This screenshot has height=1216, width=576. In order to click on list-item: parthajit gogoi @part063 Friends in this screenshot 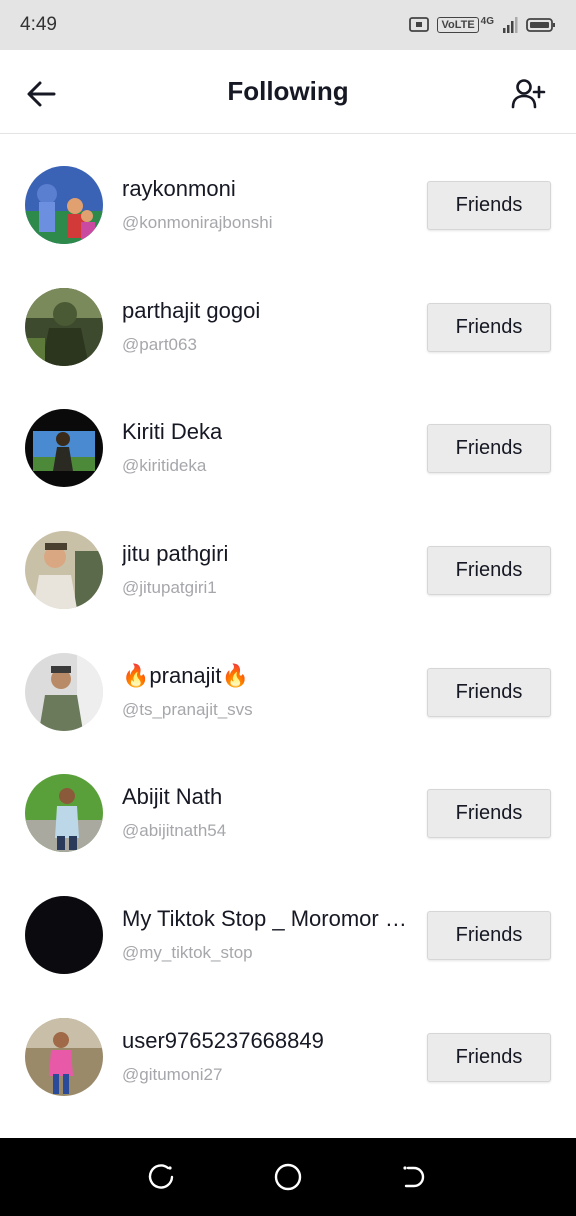, I will do `click(288, 317)`.